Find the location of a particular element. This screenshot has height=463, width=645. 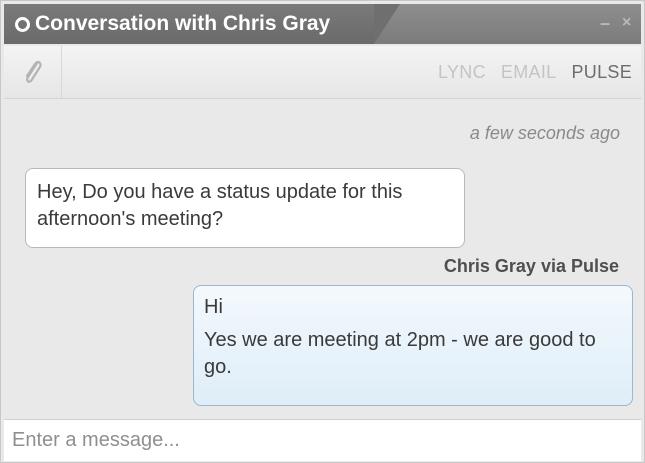

channel-email: EMAIL is located at coordinates (529, 72).